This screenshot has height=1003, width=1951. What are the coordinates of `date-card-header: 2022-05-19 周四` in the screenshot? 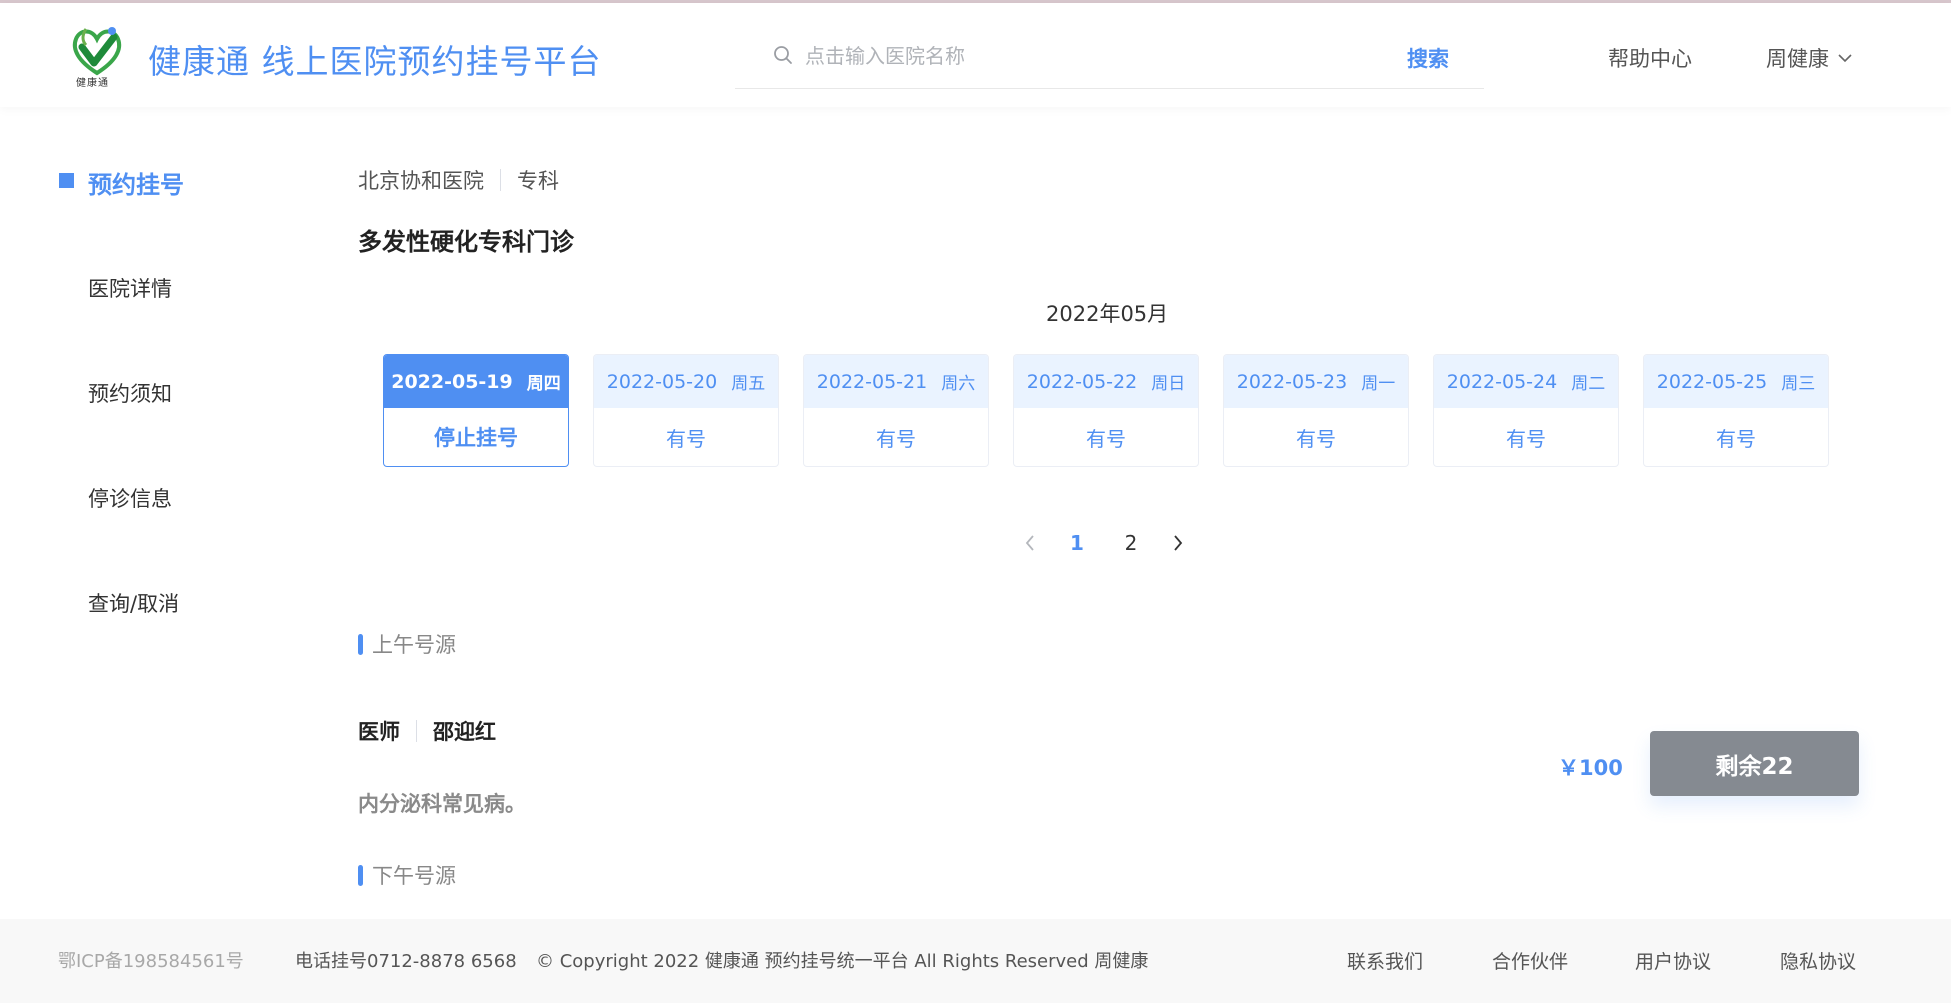 It's located at (476, 381).